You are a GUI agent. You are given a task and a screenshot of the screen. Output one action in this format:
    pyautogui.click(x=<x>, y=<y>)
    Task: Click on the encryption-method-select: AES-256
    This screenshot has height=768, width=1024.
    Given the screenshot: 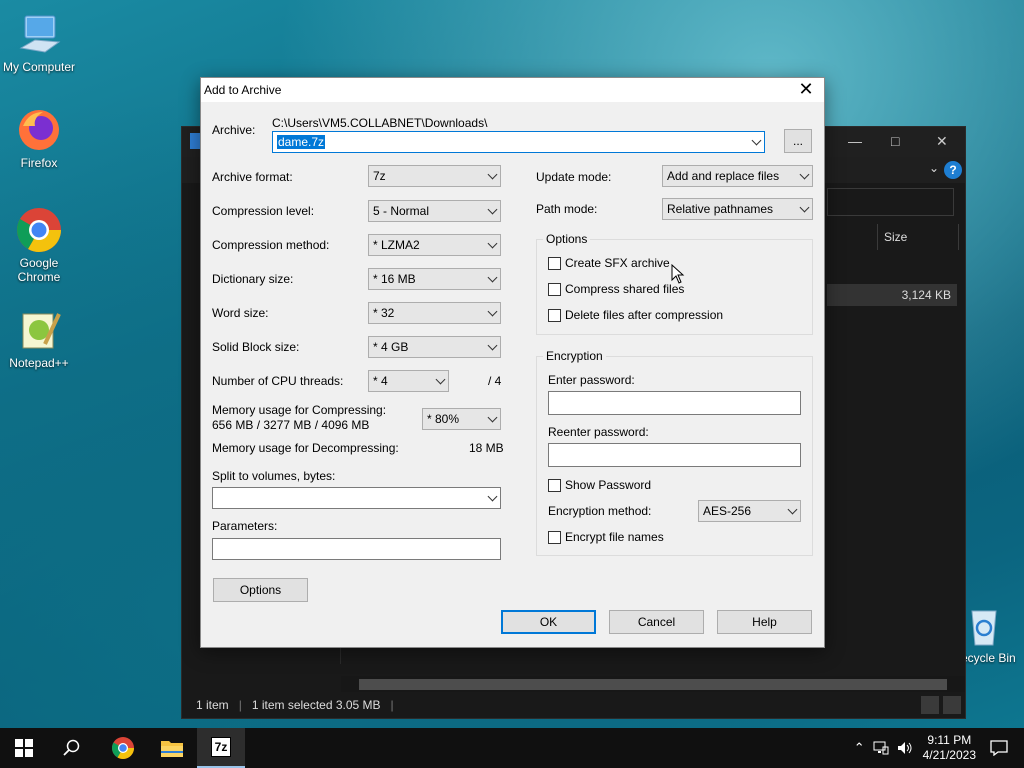 What is the action you would take?
    pyautogui.click(x=749, y=511)
    